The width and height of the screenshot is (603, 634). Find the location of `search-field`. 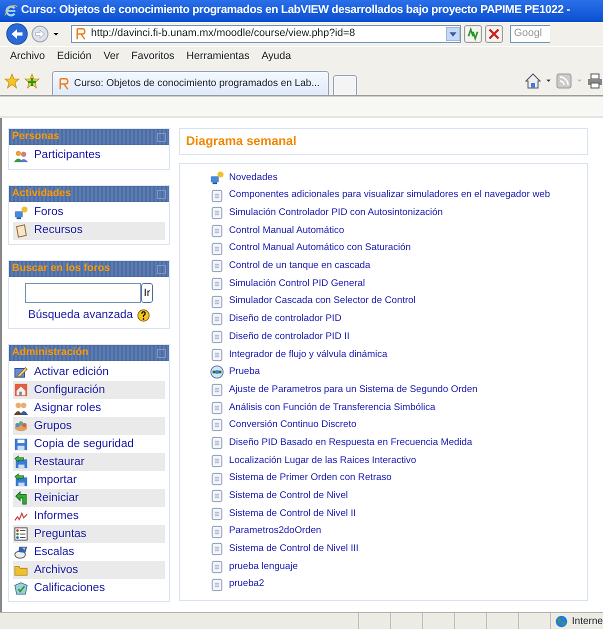

search-field is located at coordinates (83, 293).